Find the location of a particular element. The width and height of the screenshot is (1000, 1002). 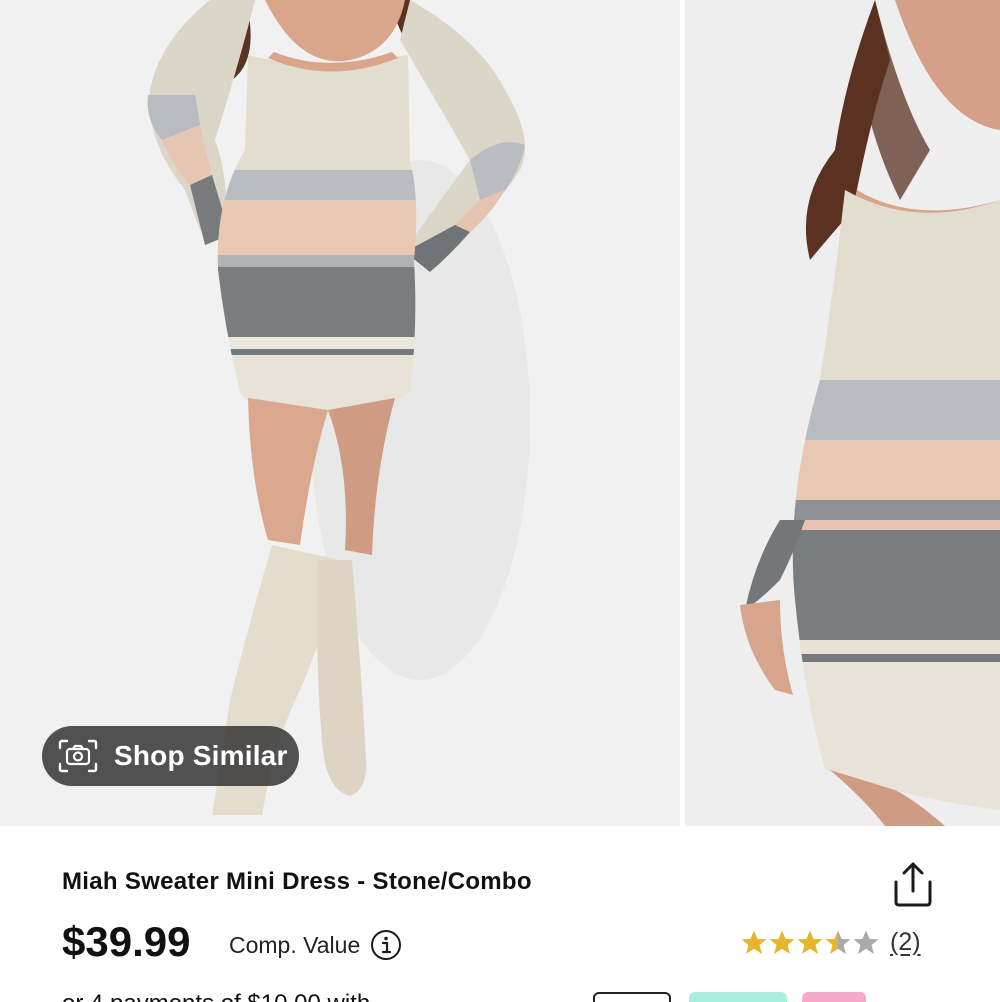

product-rating: (2) is located at coordinates (830, 942).